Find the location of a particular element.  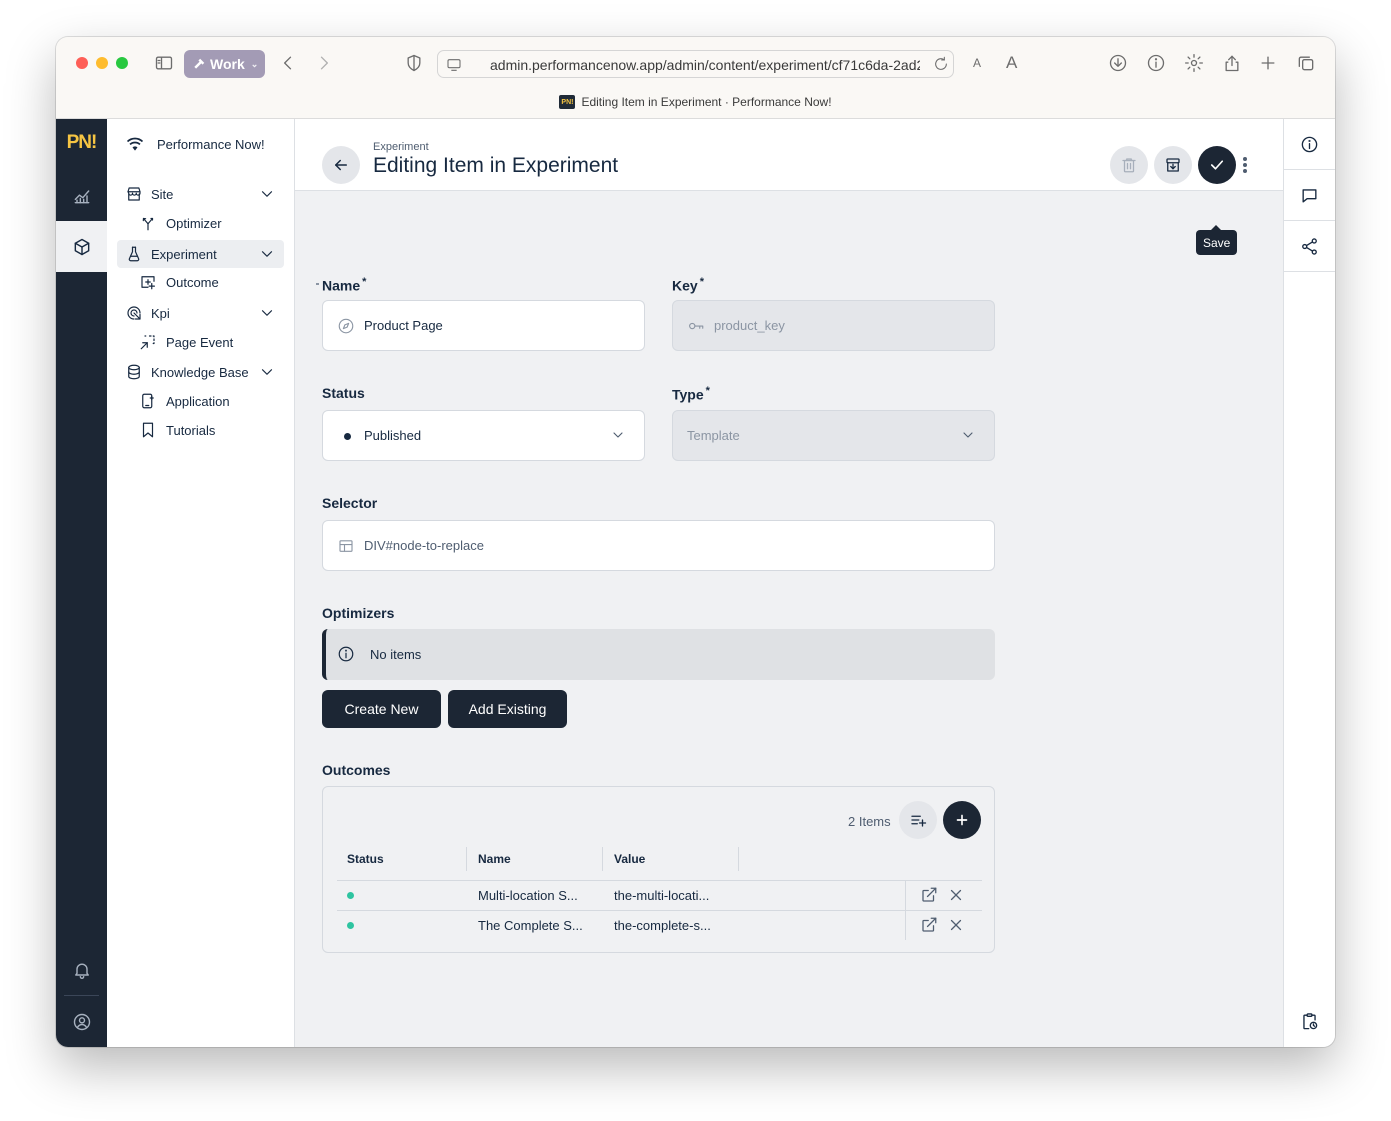

column-header-name: Name is located at coordinates (494, 859).